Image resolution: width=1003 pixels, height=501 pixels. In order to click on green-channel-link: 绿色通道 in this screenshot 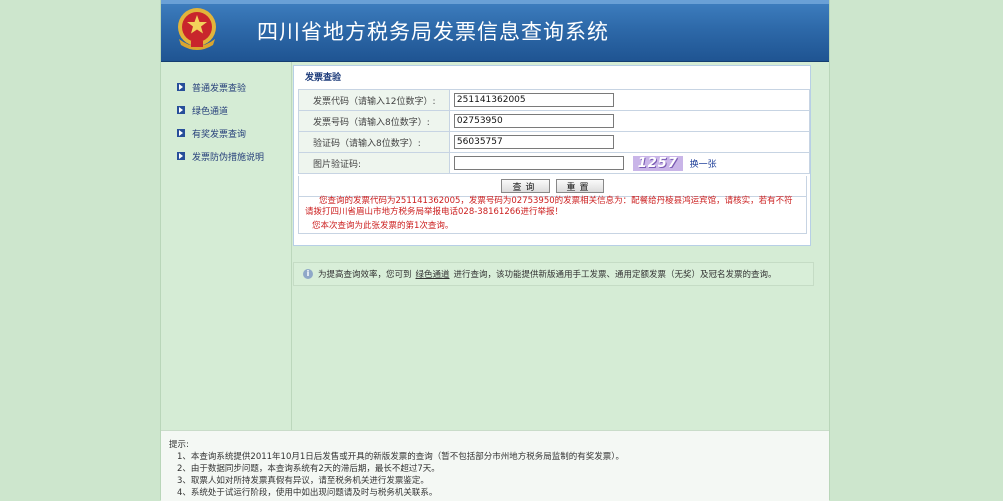, I will do `click(433, 274)`.